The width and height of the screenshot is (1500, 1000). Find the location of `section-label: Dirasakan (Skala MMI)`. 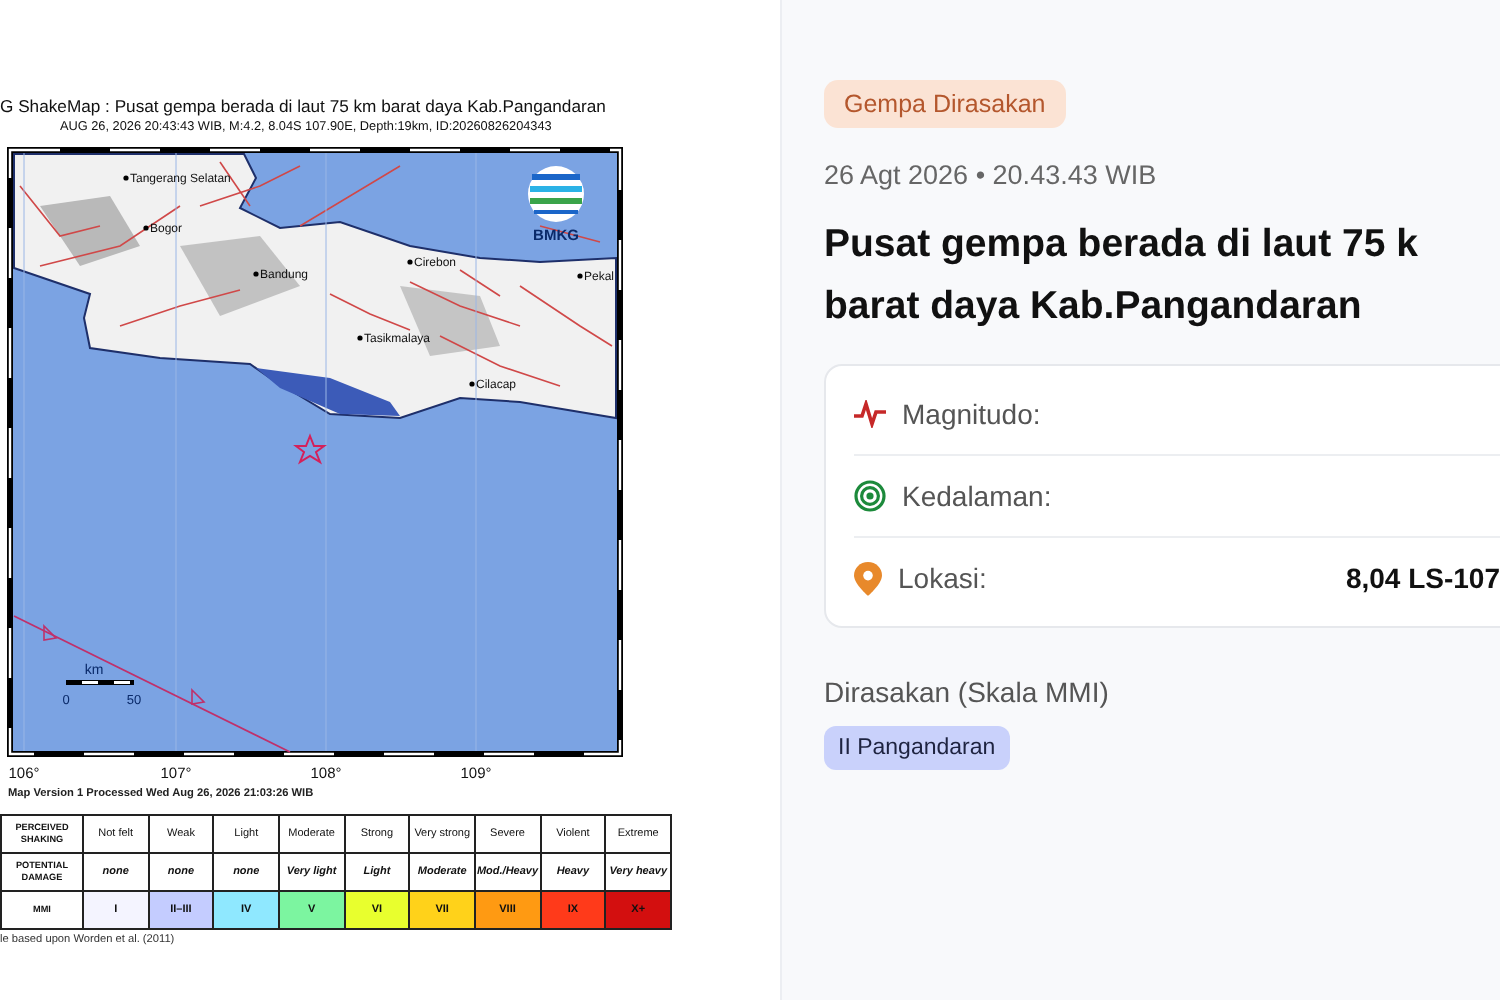

section-label: Dirasakan (Skala MMI) is located at coordinates (967, 692).